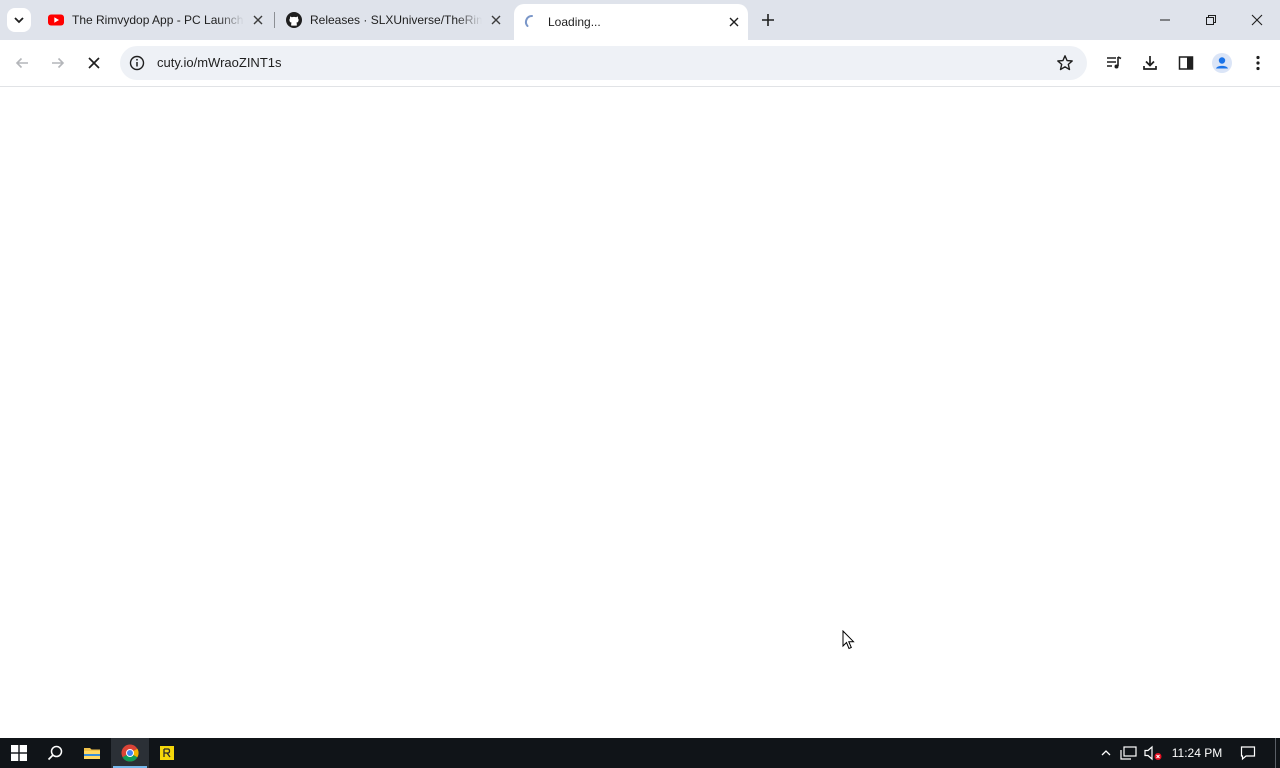 This screenshot has width=1280, height=768. I want to click on back-button, so click(22, 63).